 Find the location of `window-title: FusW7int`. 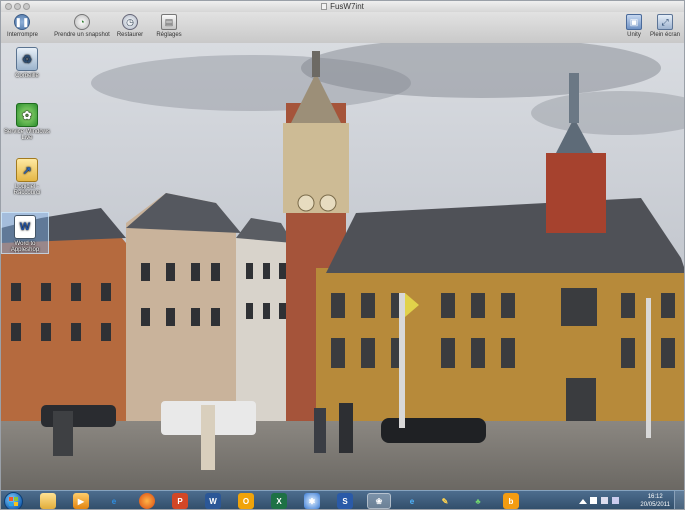

window-title: FusW7int is located at coordinates (342, 6).